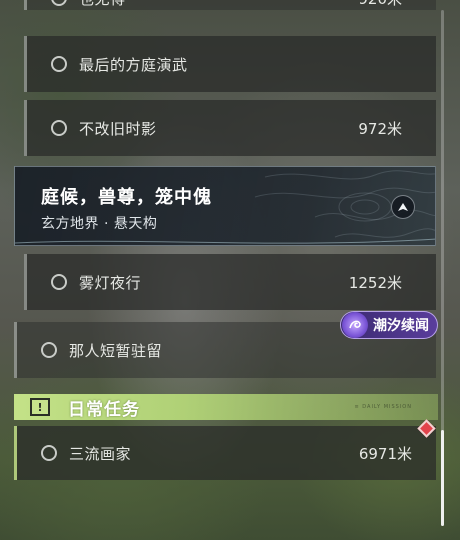  I want to click on quest-distance: 1252米, so click(375, 282).